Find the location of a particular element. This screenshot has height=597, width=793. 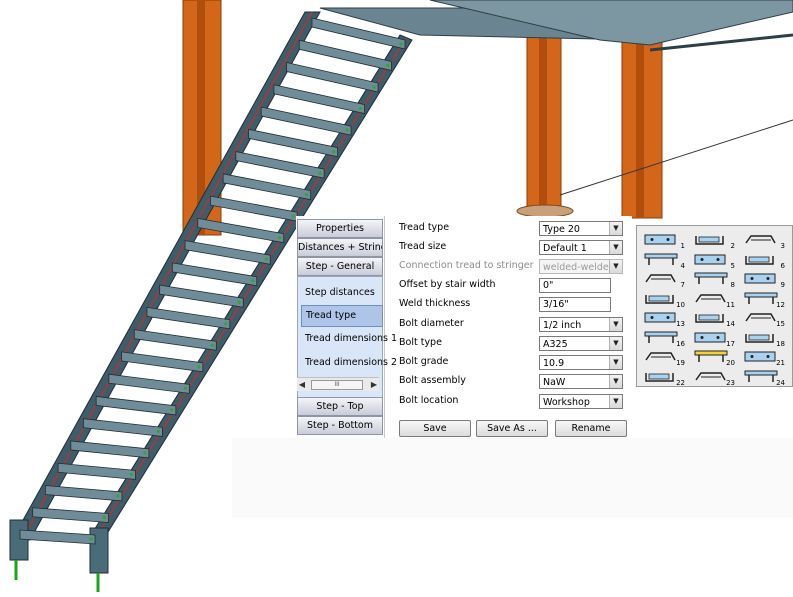

tread-type-number: 16 is located at coordinates (680, 343).